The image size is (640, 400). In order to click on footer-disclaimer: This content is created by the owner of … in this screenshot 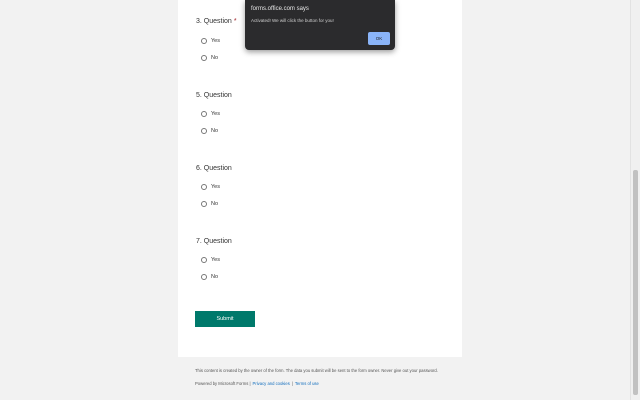, I will do `click(316, 370)`.